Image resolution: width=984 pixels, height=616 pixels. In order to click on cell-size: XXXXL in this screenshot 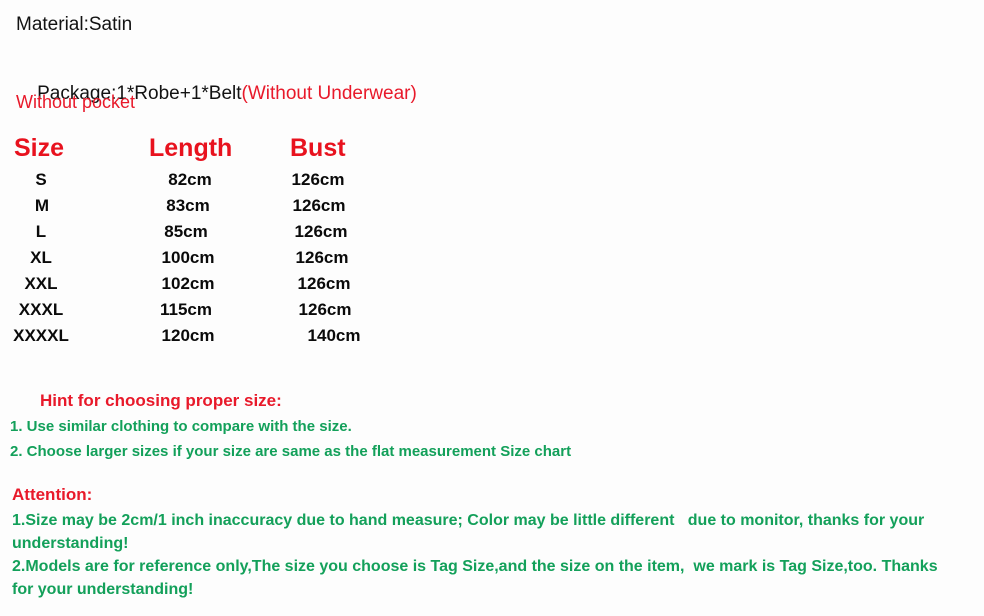, I will do `click(41, 335)`.